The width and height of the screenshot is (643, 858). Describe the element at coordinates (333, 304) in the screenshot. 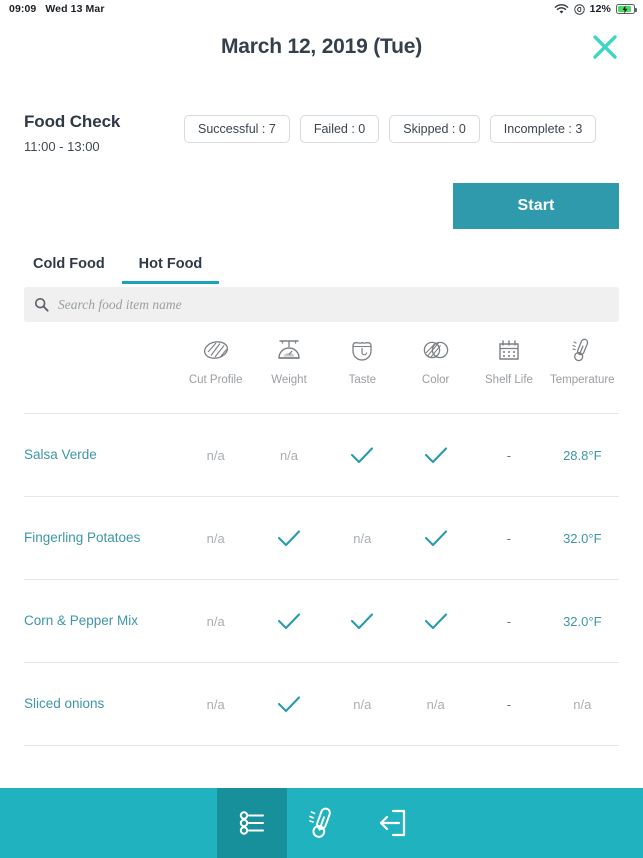

I see `search-input` at that location.